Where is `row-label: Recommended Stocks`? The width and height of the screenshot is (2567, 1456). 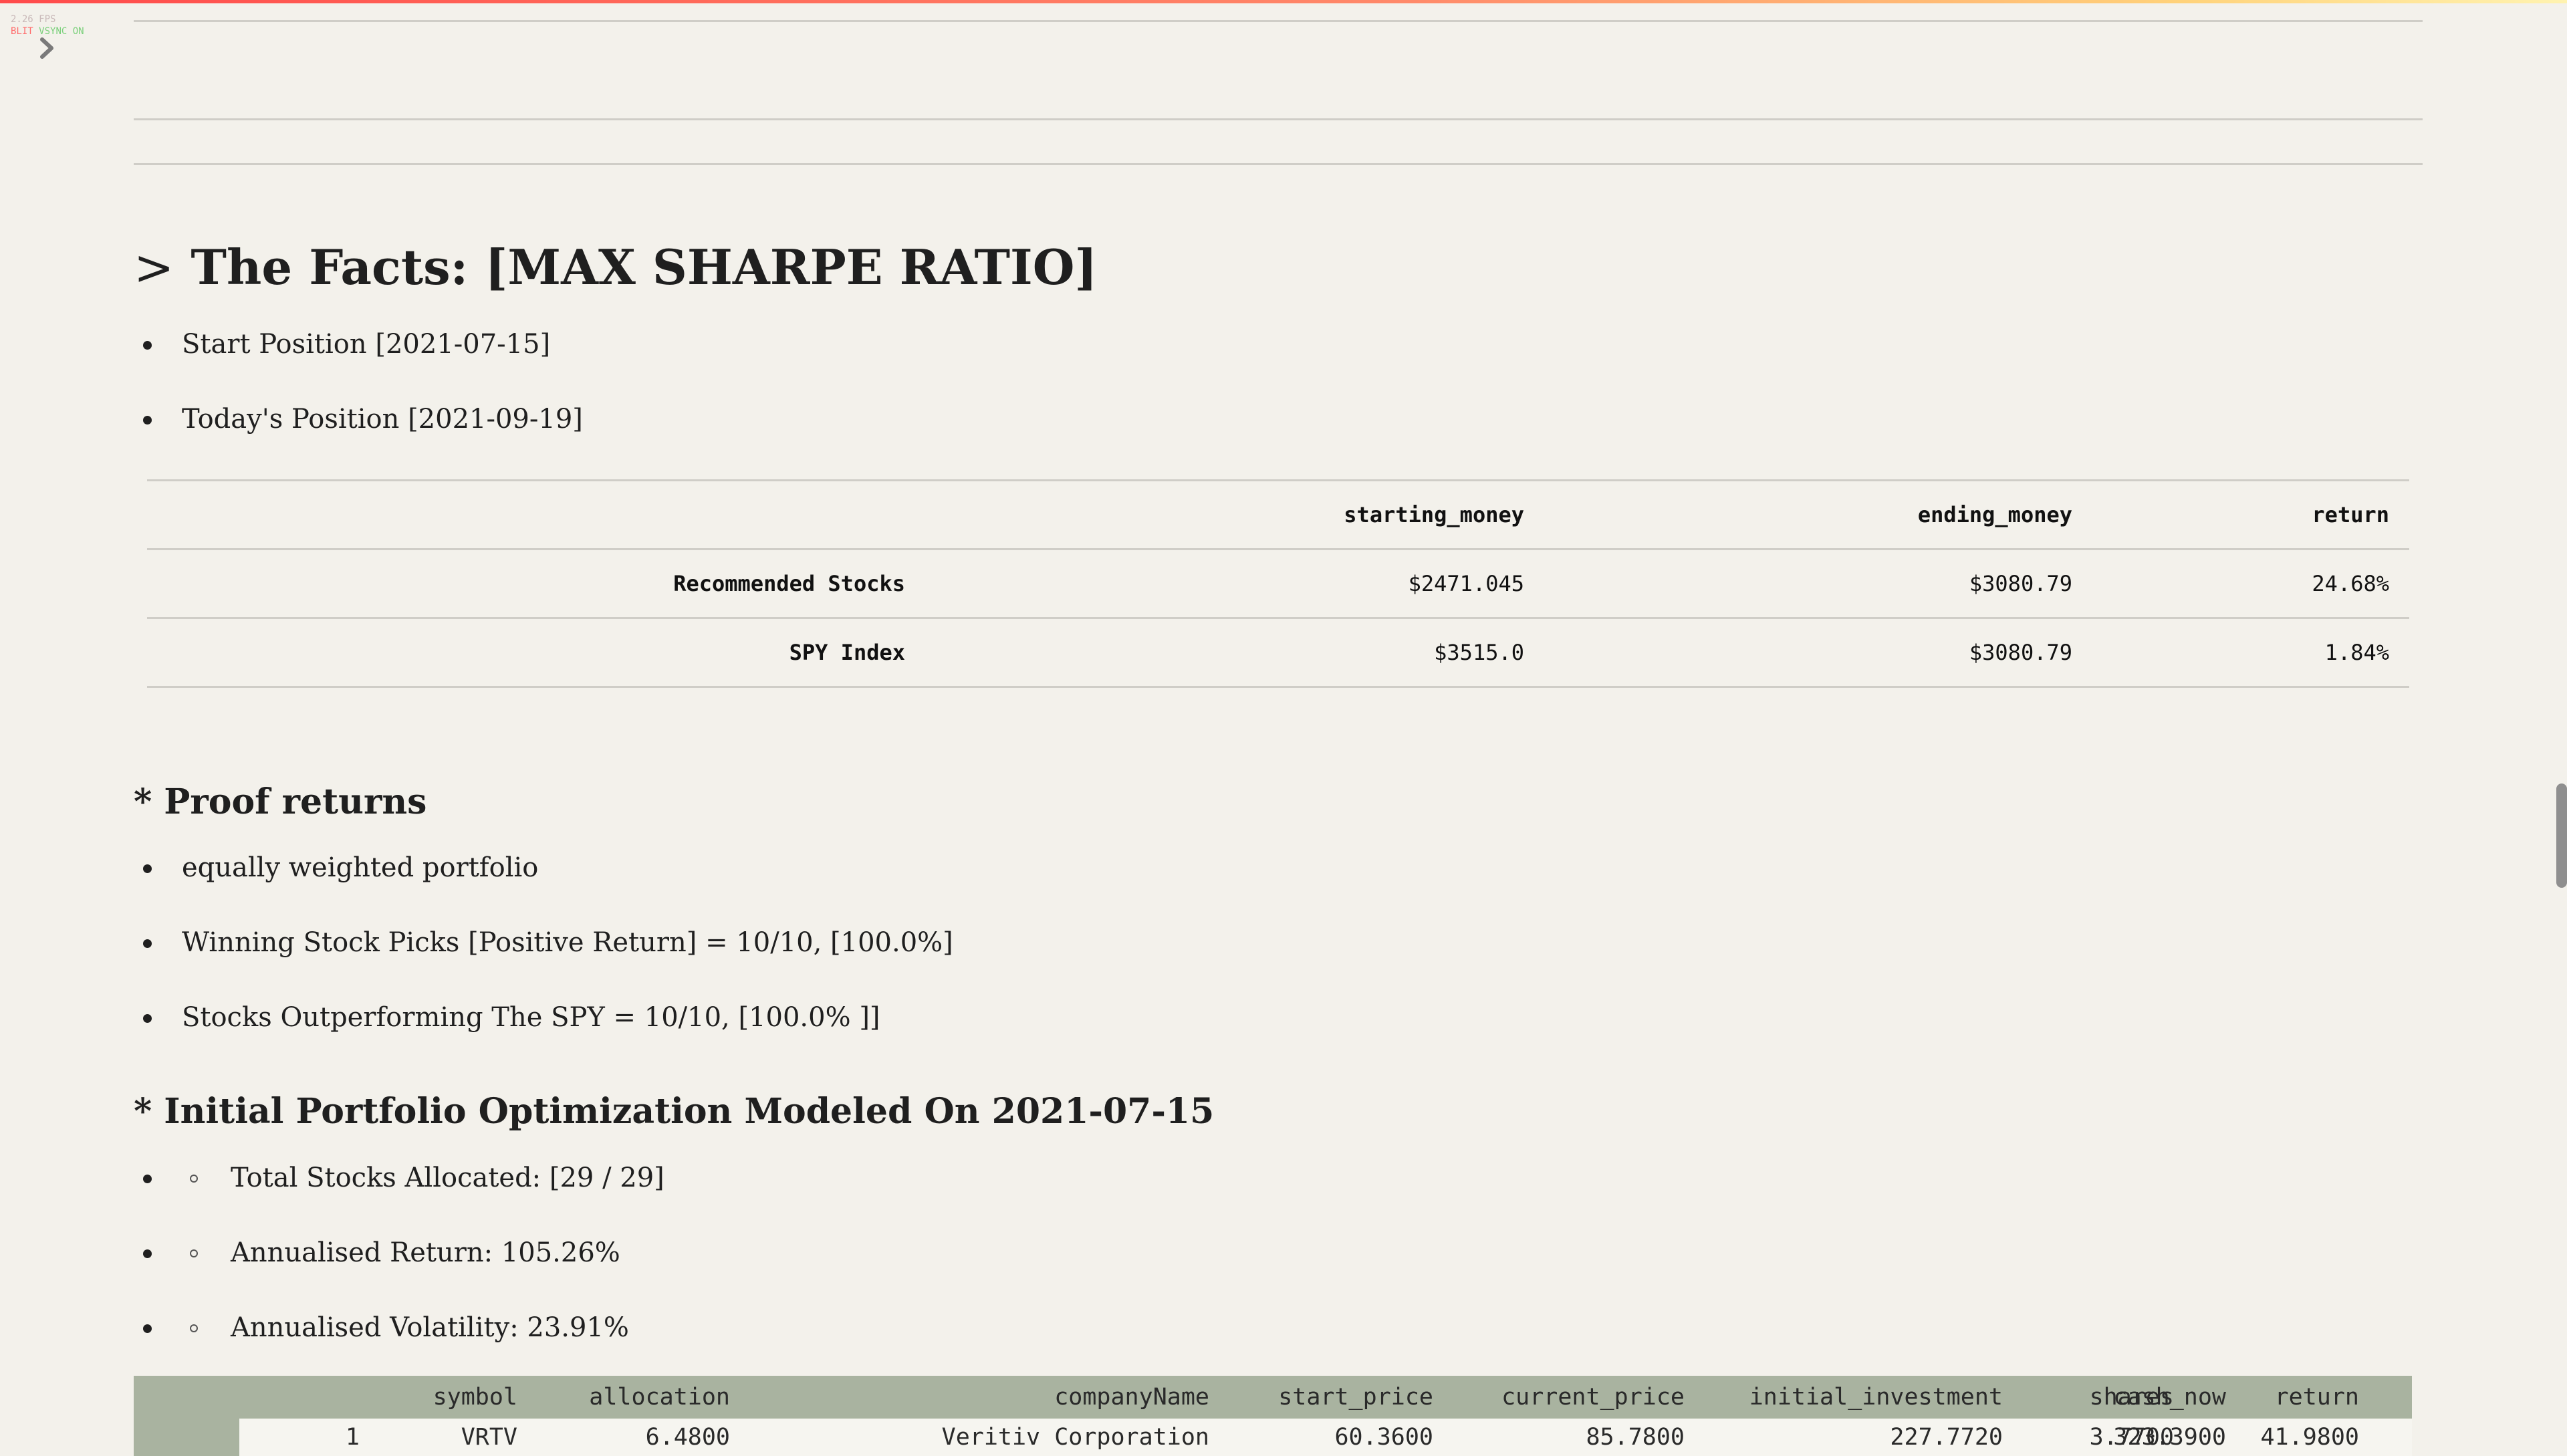
row-label: Recommended Stocks is located at coordinates (536, 584).